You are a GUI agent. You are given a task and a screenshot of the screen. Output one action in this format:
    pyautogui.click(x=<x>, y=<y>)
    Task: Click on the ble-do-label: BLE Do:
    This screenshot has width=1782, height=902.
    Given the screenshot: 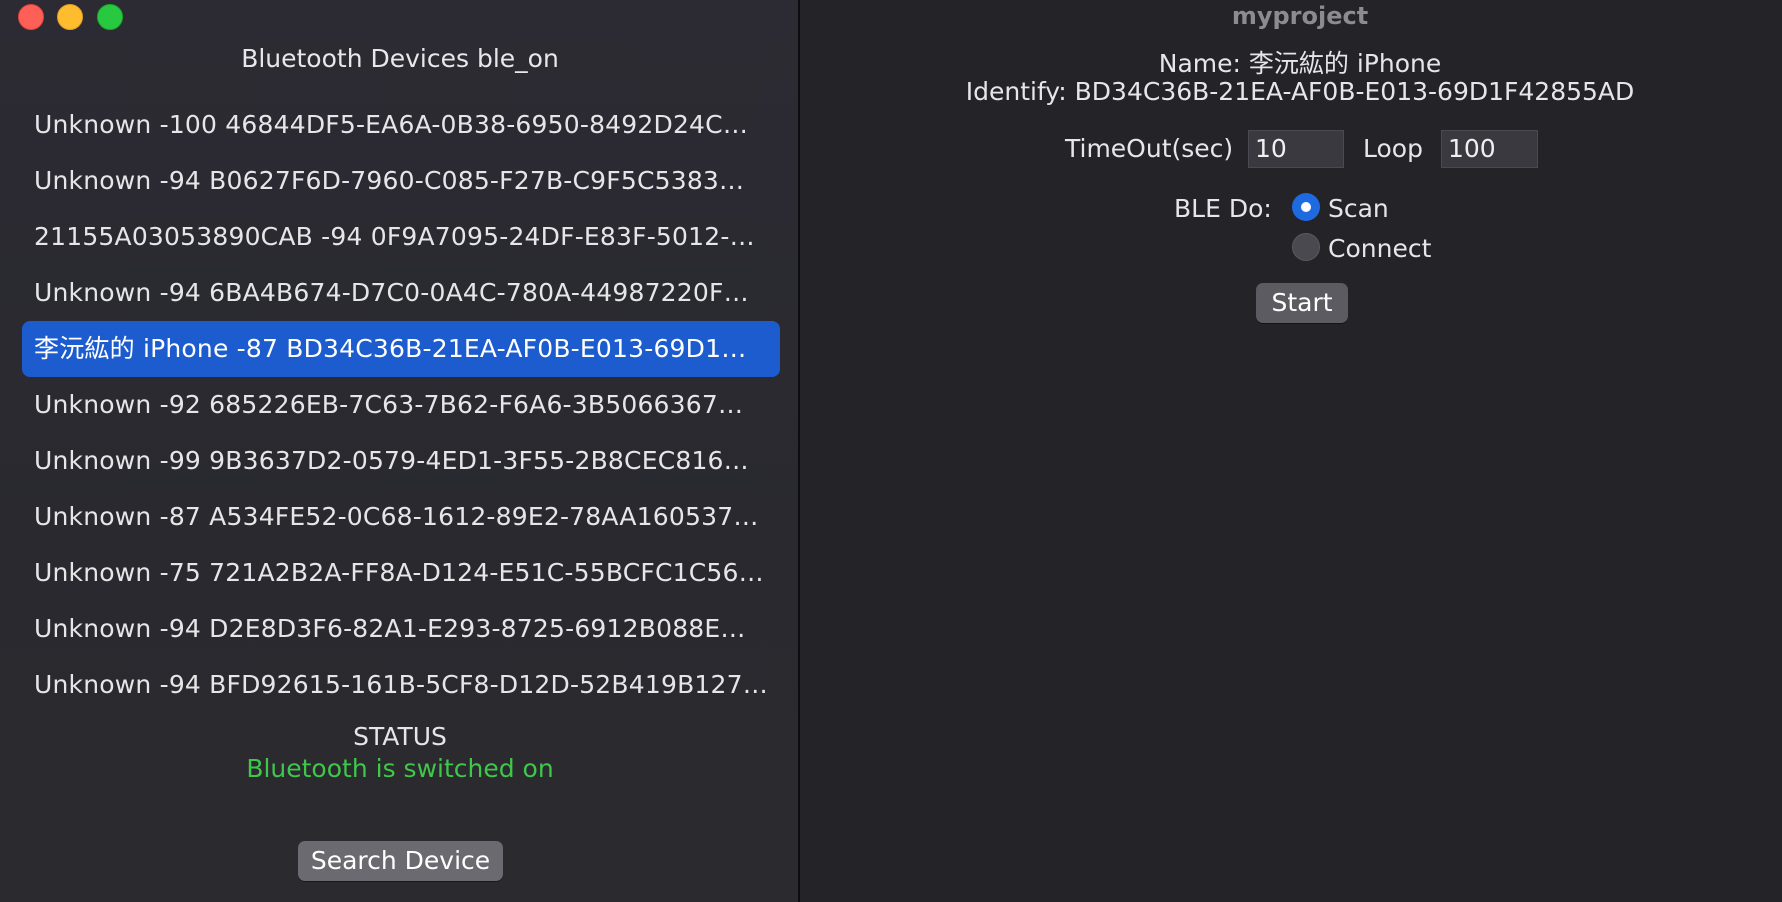 What is the action you would take?
    pyautogui.click(x=1223, y=208)
    